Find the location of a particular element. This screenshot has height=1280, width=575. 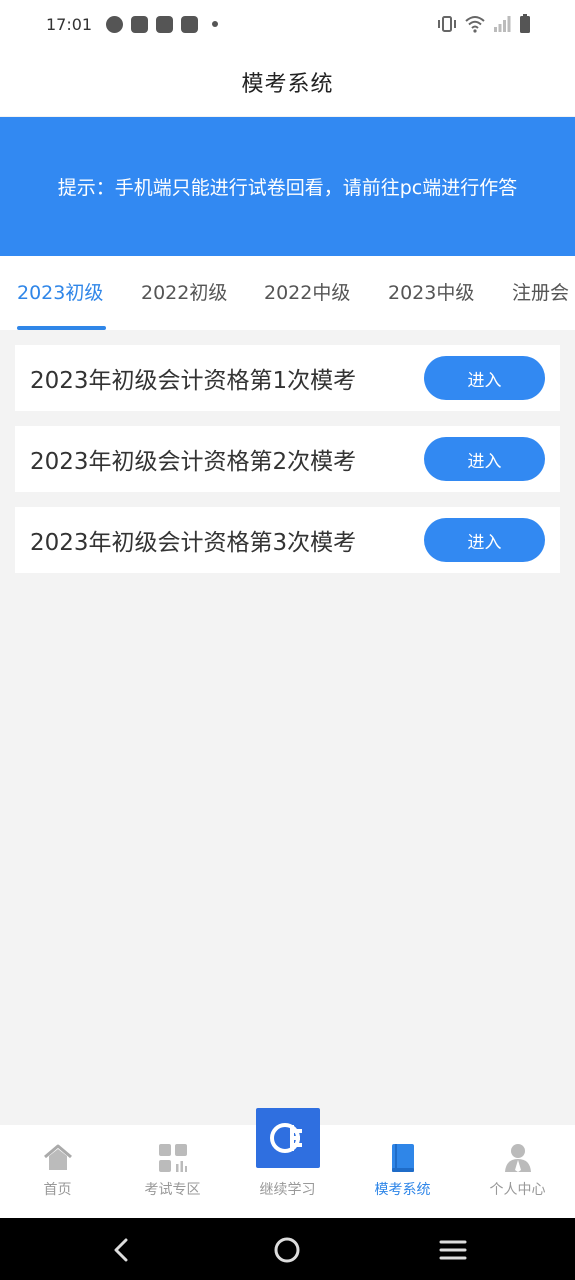

app-header: 模考系统 is located at coordinates (287, 82).